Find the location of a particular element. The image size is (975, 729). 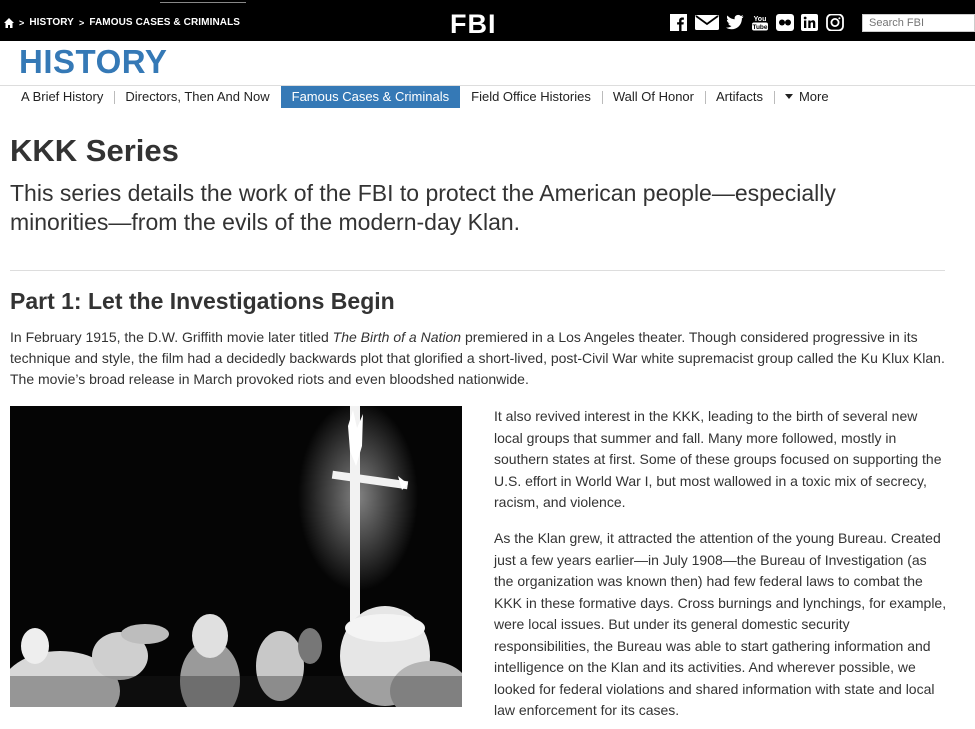

utility-links is located at coordinates (203, 1).